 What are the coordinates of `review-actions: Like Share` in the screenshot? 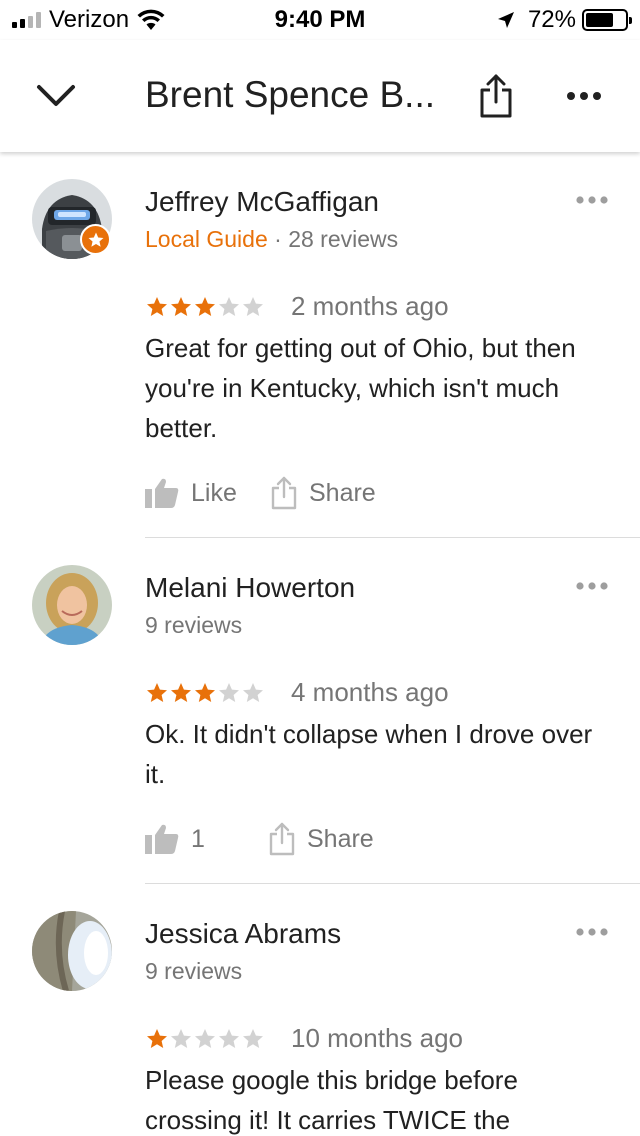 It's located at (260, 493).